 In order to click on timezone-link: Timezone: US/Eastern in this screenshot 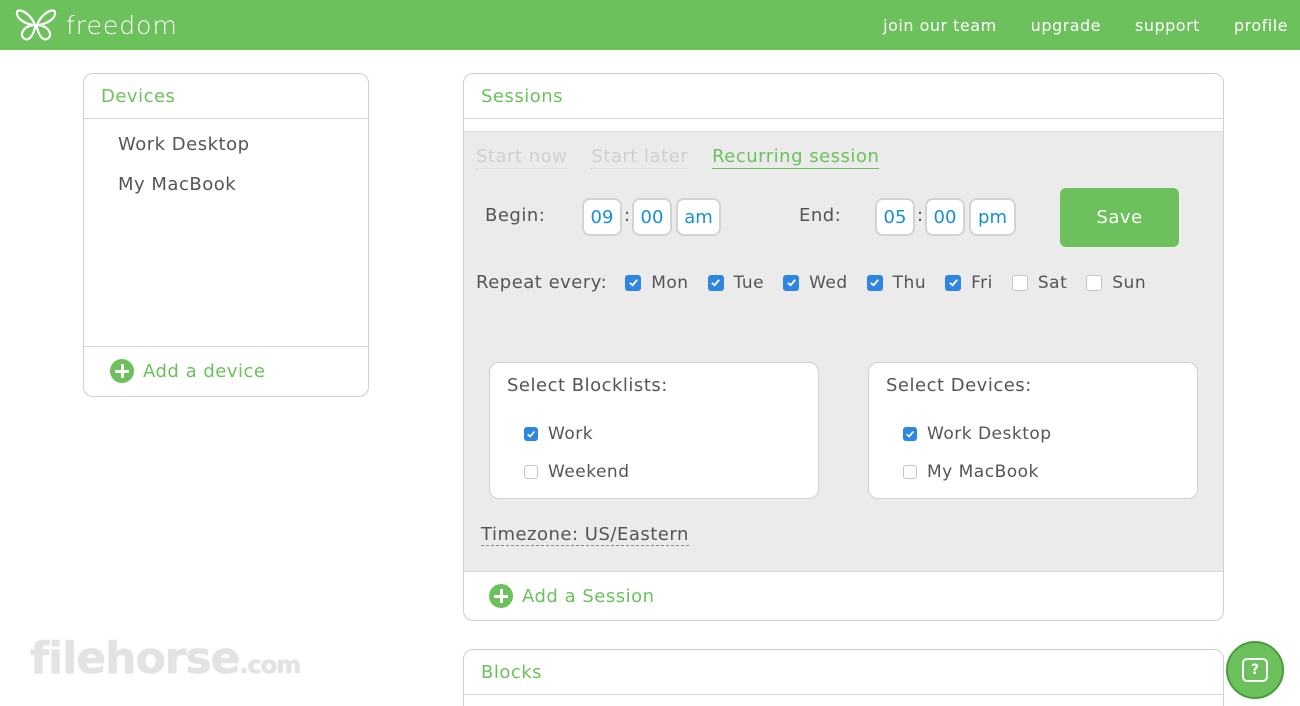, I will do `click(585, 535)`.